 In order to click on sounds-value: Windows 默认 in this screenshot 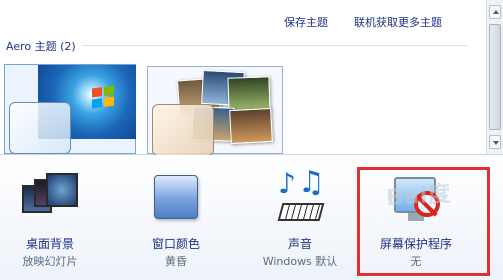, I will do `click(300, 261)`.